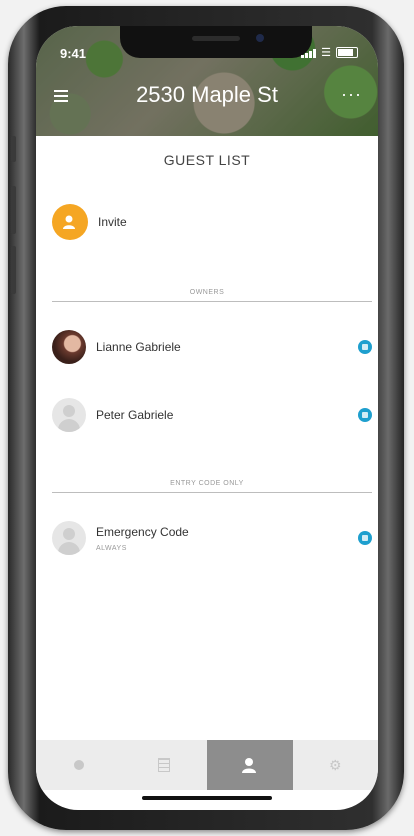 The width and height of the screenshot is (414, 836). What do you see at coordinates (13, 270) in the screenshot?
I see `volume-down-button` at bounding box center [13, 270].